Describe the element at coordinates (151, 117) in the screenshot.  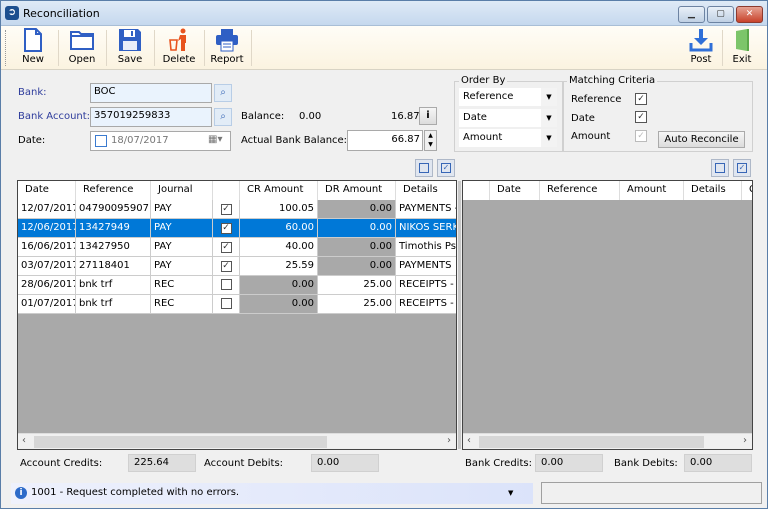
I see `bank-account-field: 357019259833` at that location.